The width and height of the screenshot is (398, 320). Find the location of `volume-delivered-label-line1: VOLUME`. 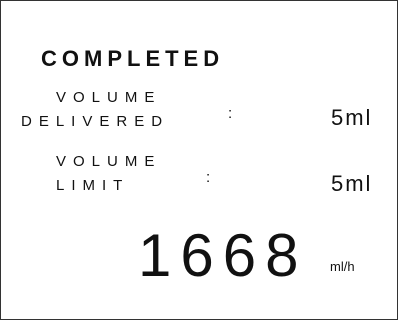

volume-delivered-label-line1: VOLUME is located at coordinates (109, 97).